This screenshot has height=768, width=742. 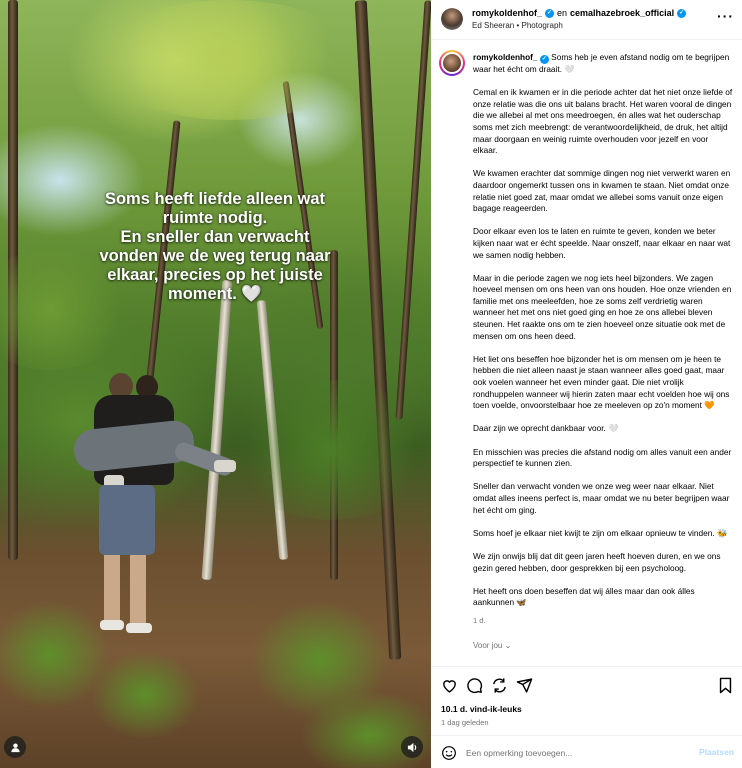 I want to click on save-icon, so click(x=725, y=685).